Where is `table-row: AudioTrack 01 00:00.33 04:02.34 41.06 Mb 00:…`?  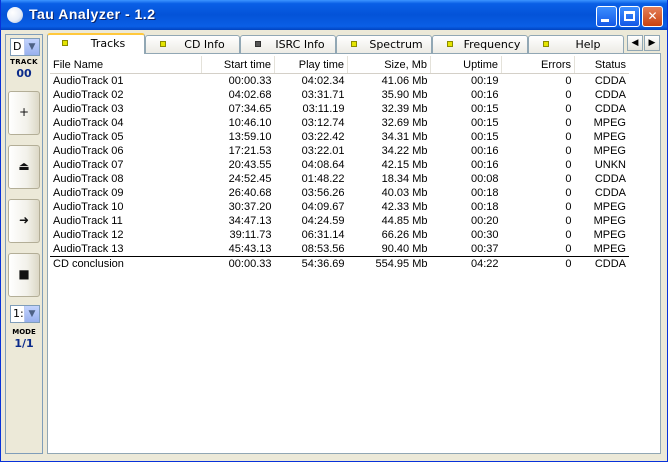 table-row: AudioTrack 01 00:00.33 04:02.34 41.06 Mb 00:… is located at coordinates (339, 81).